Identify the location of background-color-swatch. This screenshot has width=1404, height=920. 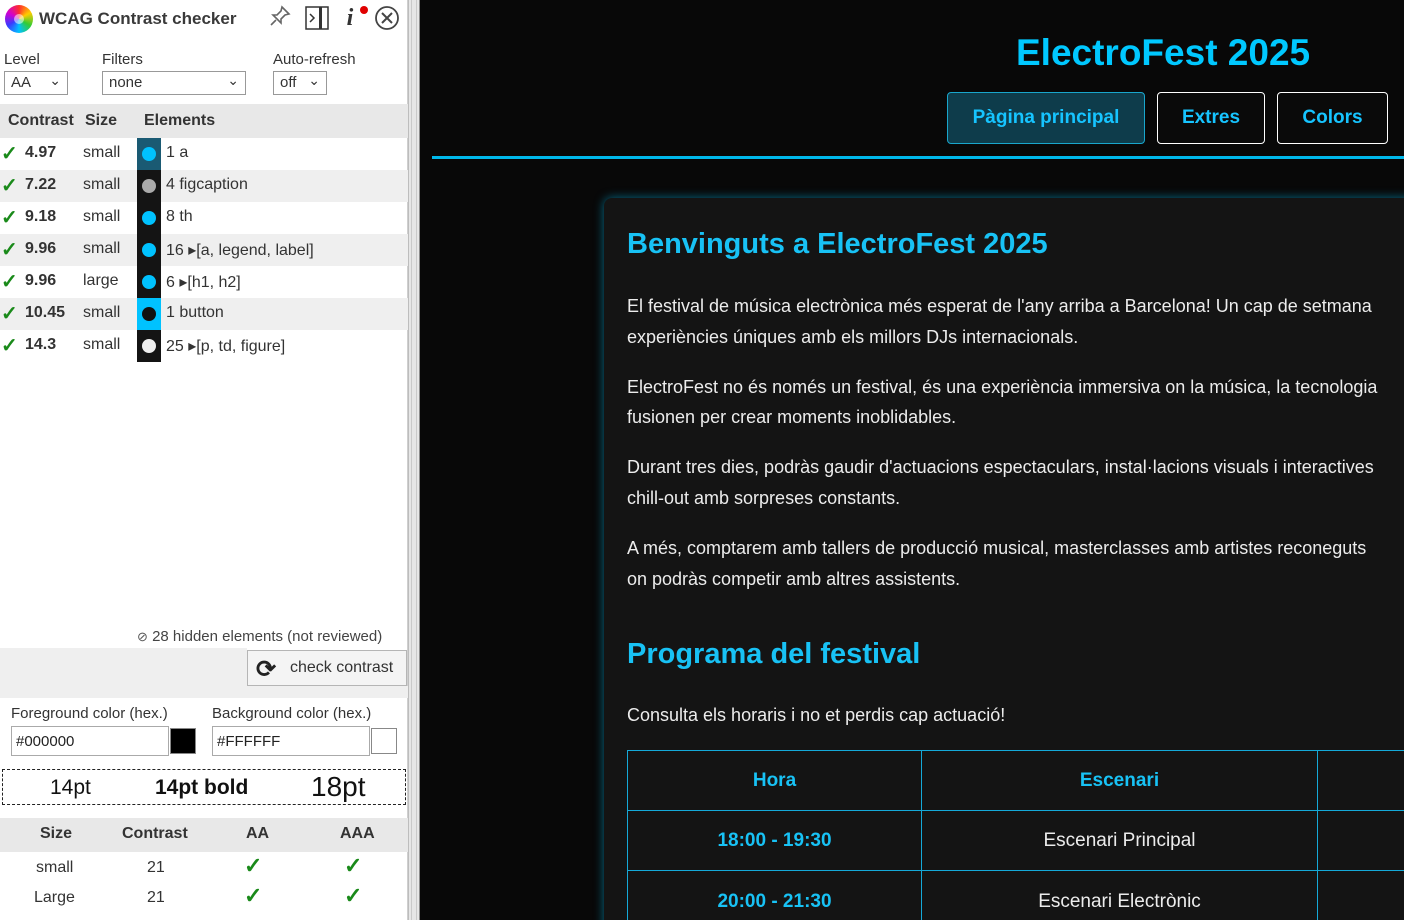
(384, 741).